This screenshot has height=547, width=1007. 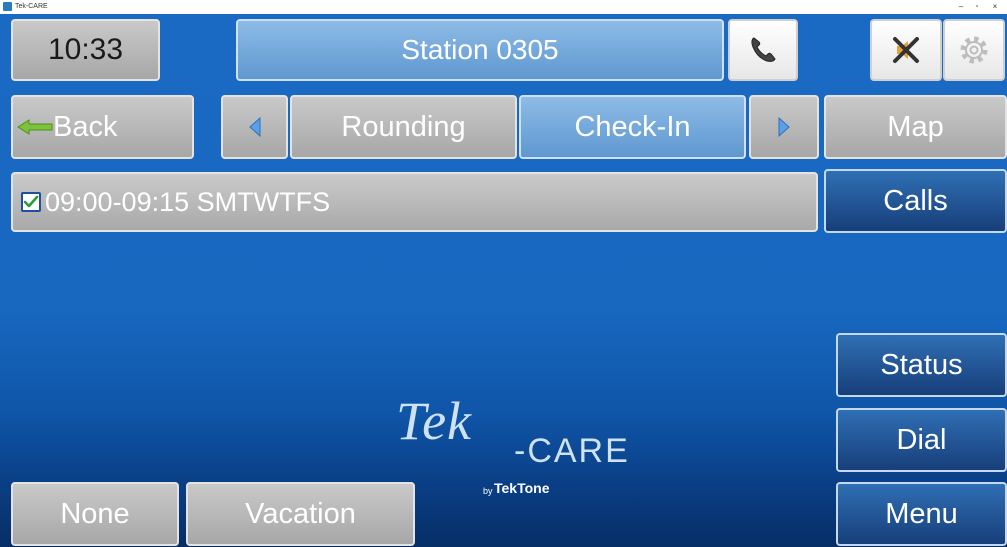 I want to click on maximize-button: ▫, so click(x=977, y=7).